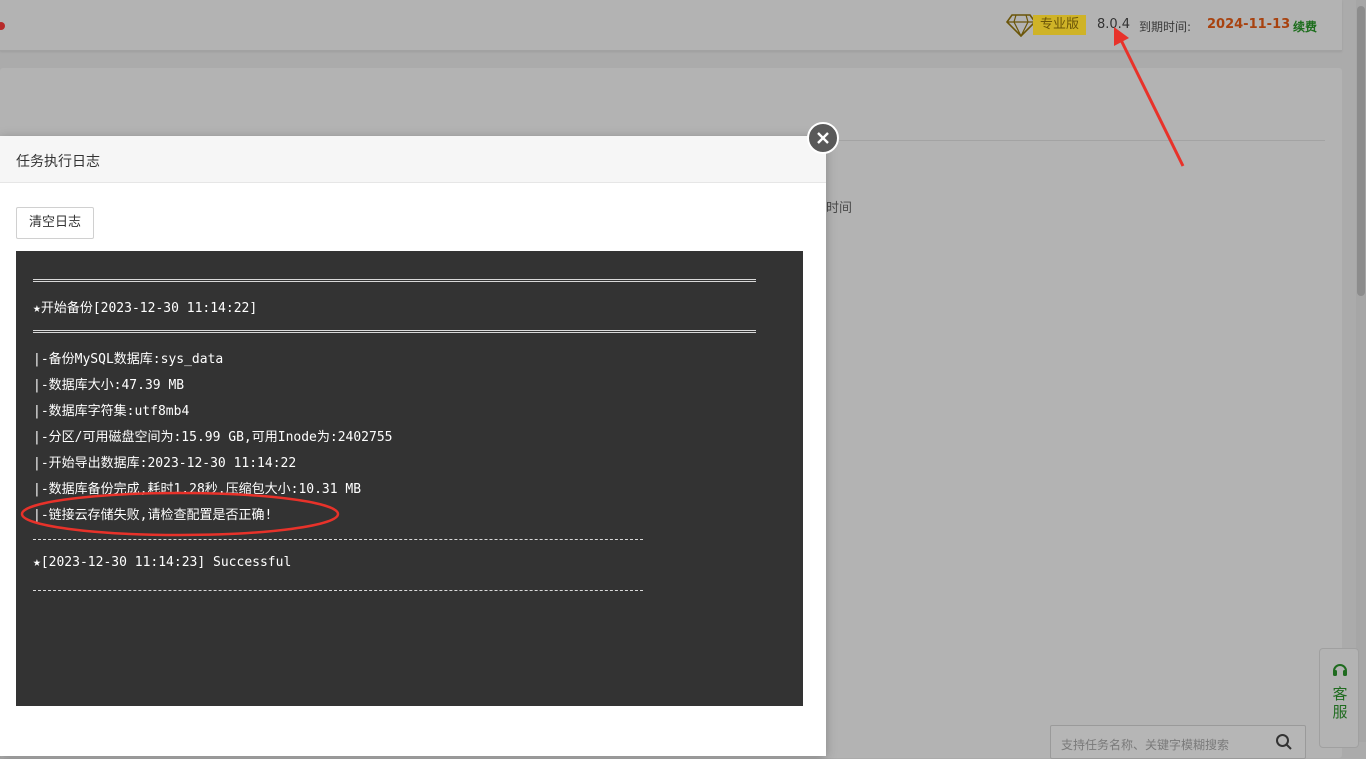 The width and height of the screenshot is (1366, 759). What do you see at coordinates (1340, 670) in the screenshot?
I see `headset-icon` at bounding box center [1340, 670].